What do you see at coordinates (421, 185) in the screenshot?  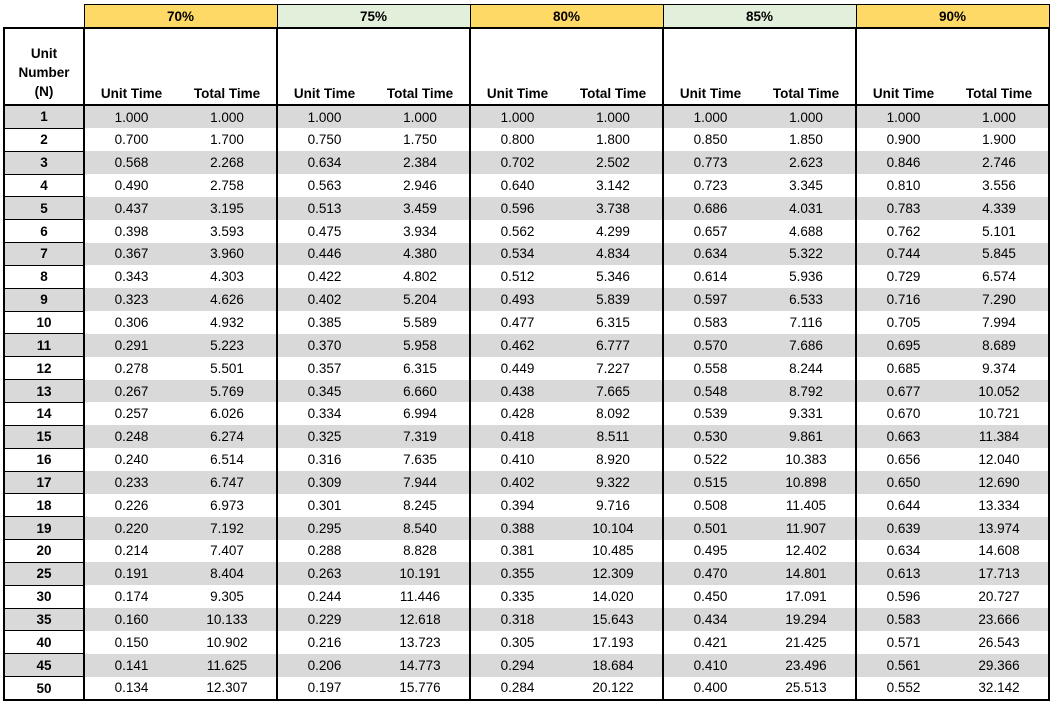 I see `total-time-cell: 2.946` at bounding box center [421, 185].